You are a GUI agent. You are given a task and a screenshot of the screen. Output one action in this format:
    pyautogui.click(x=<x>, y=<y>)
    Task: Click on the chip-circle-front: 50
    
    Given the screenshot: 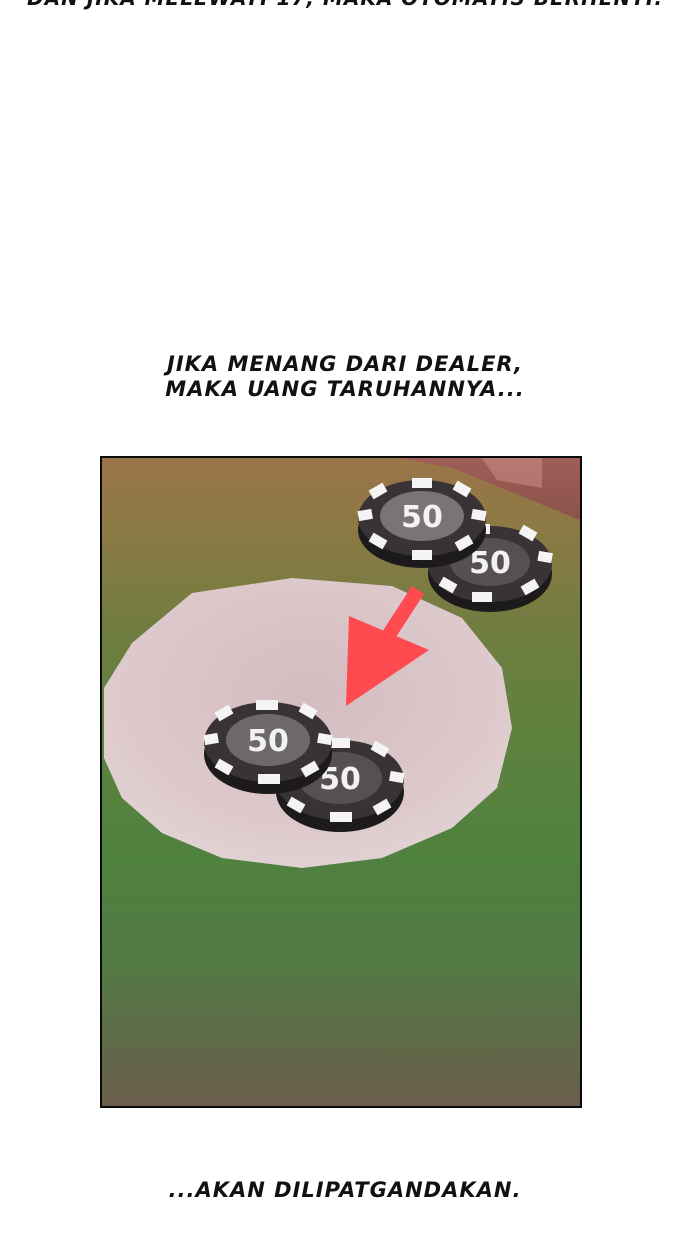 What is the action you would take?
    pyautogui.click(x=268, y=747)
    